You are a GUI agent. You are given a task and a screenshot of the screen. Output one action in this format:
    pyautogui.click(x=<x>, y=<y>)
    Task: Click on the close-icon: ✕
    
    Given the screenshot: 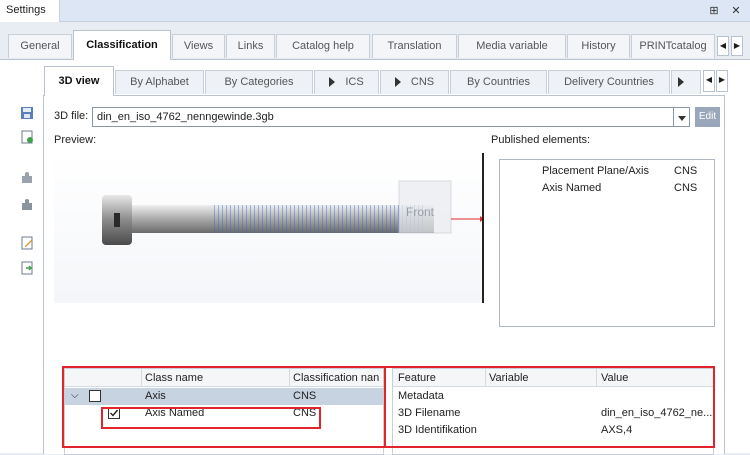 What is the action you would take?
    pyautogui.click(x=736, y=11)
    